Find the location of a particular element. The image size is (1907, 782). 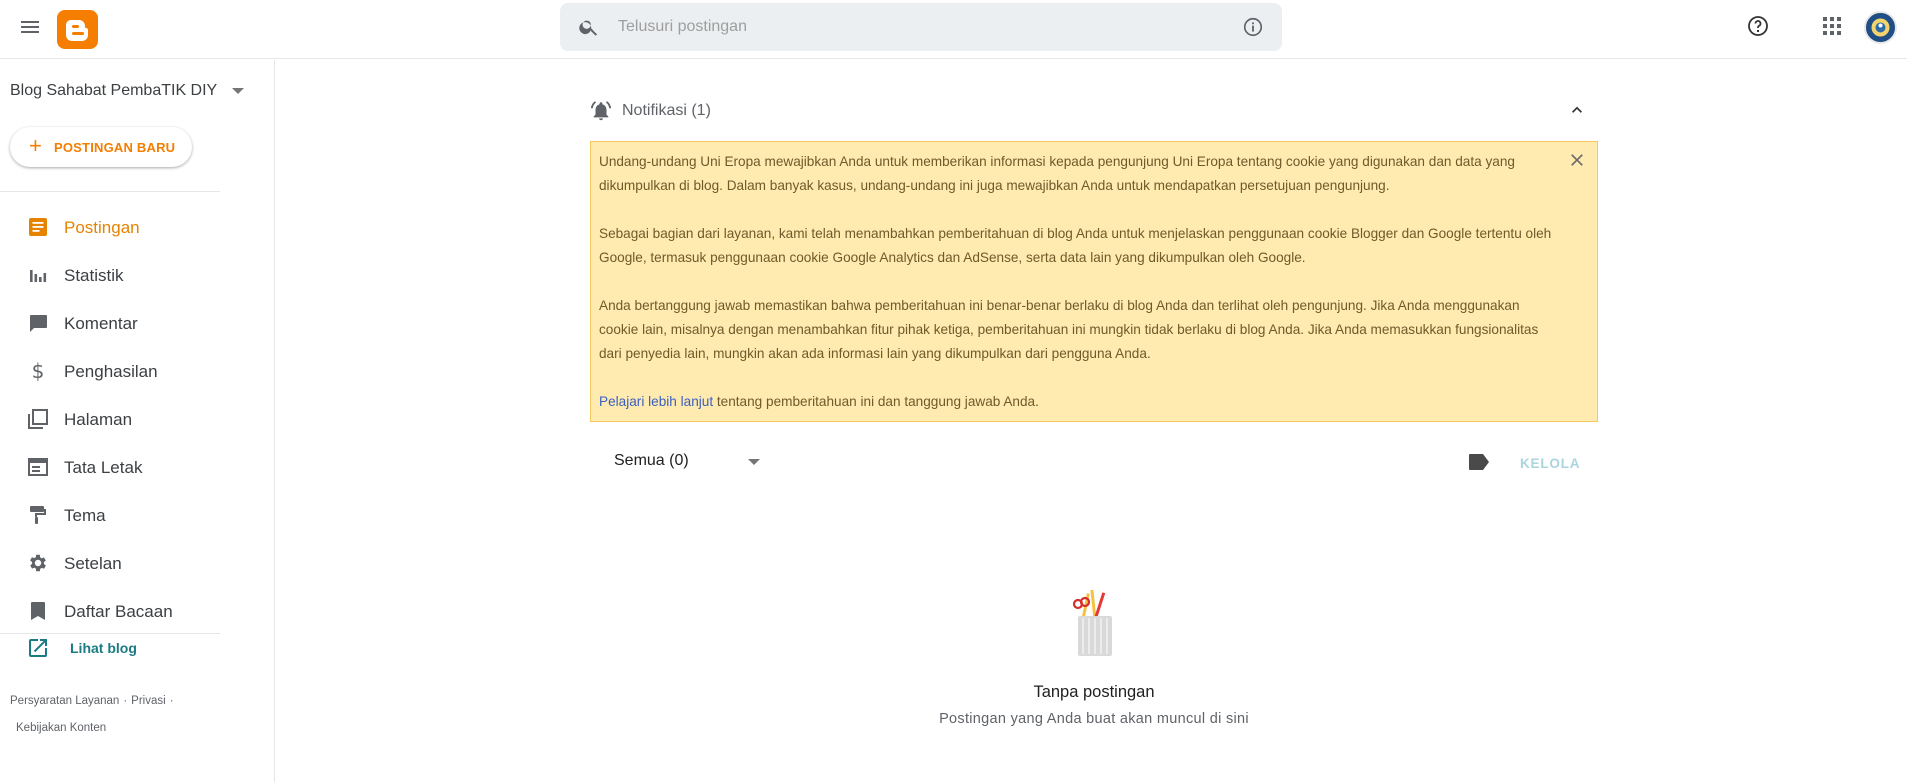

empty-state-title: Tanpa postingan is located at coordinates (1094, 692).